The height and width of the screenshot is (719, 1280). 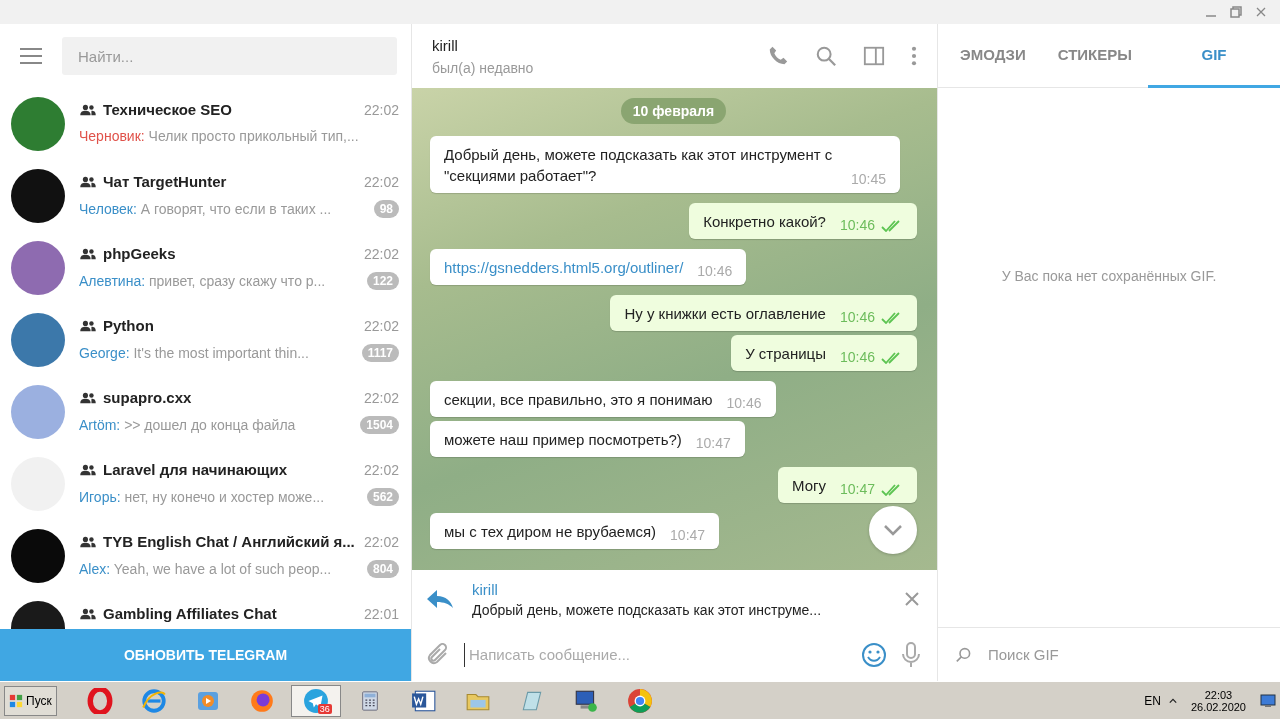 What do you see at coordinates (778, 56) in the screenshot?
I see `phone-icon` at bounding box center [778, 56].